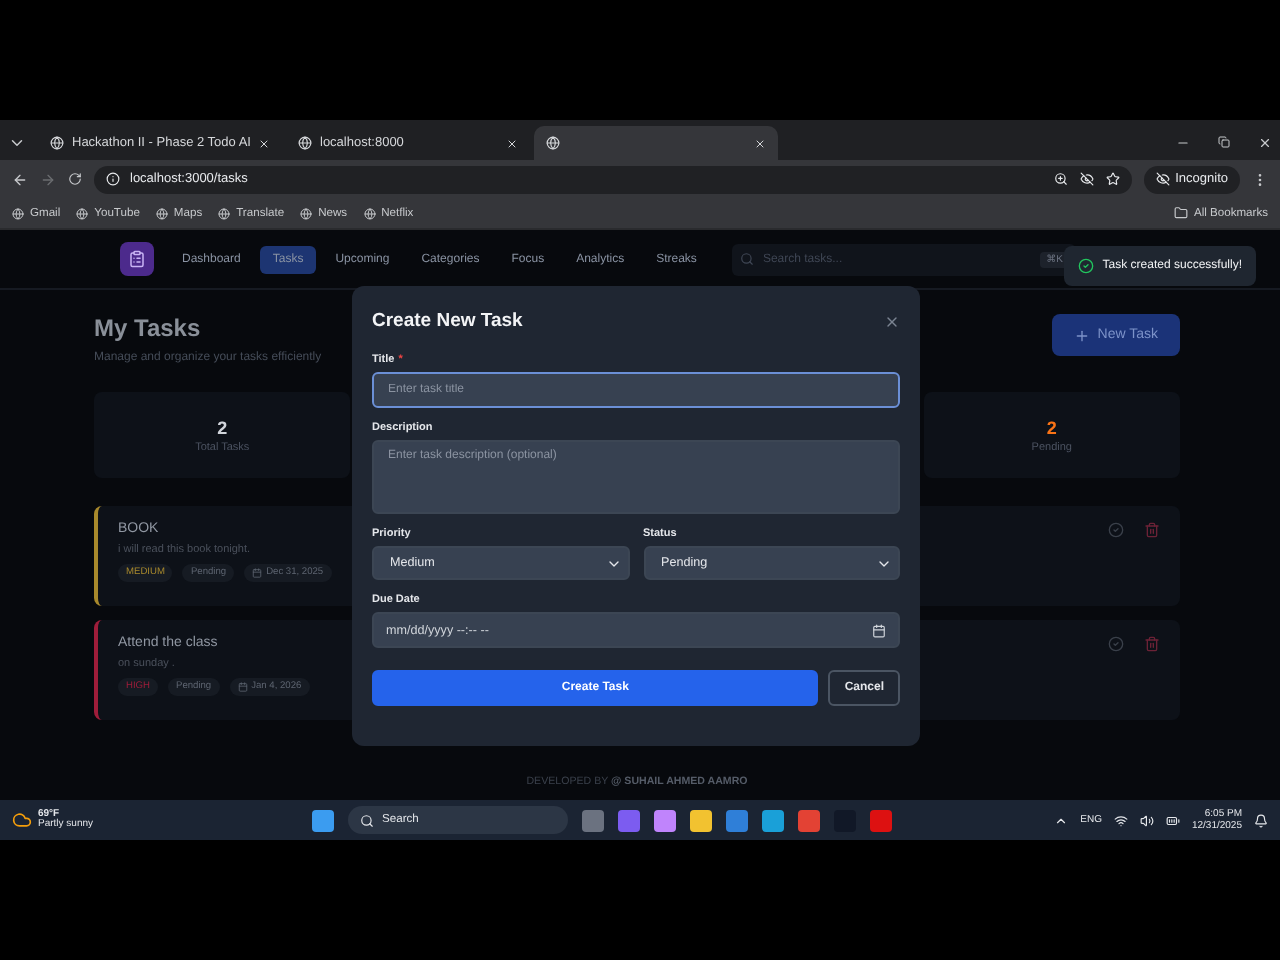 The height and width of the screenshot is (960, 1280). I want to click on tab-menu-icon, so click(17, 143).